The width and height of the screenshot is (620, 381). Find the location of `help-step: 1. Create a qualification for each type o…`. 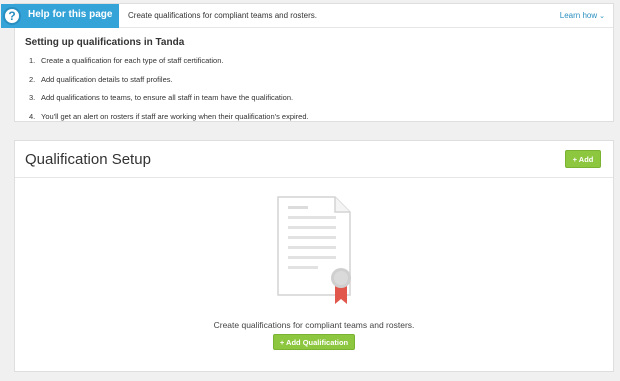

help-step: 1. Create a qualification for each type o… is located at coordinates (169, 65).